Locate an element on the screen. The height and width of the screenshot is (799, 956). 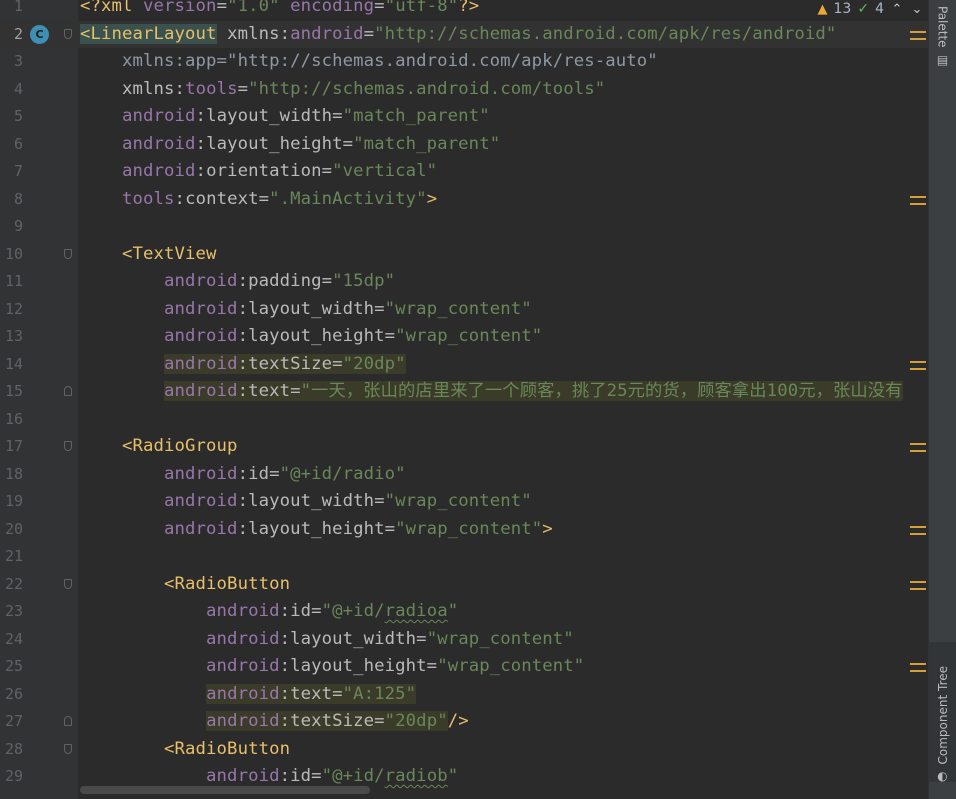
code-token: "http://schemas.android.com/tools" is located at coordinates (427, 88).